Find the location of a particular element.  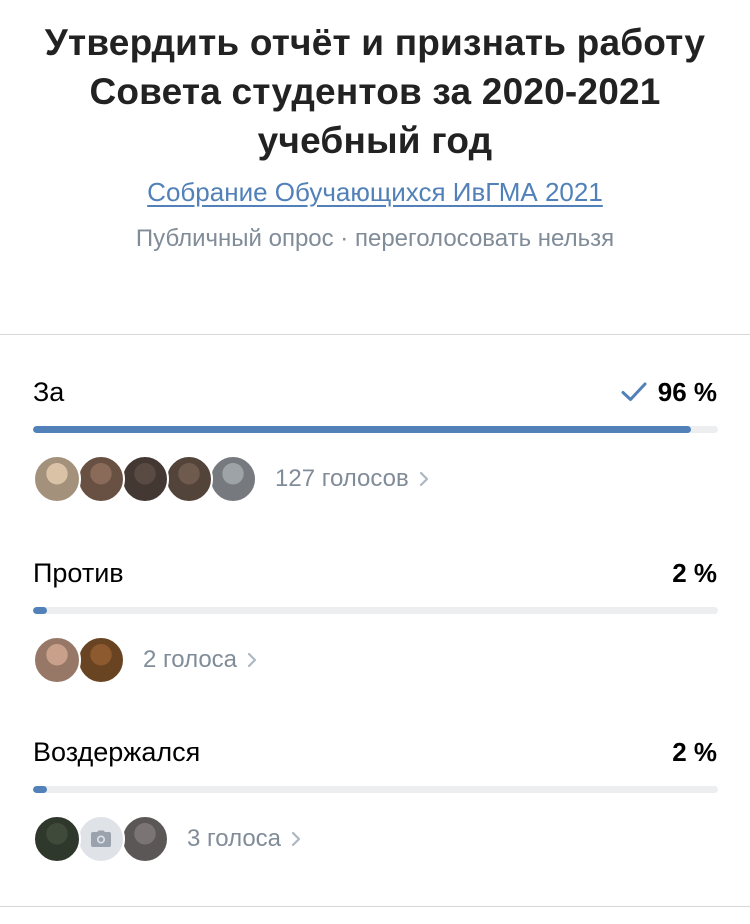

voters-row: 127 голосов is located at coordinates (231, 479).